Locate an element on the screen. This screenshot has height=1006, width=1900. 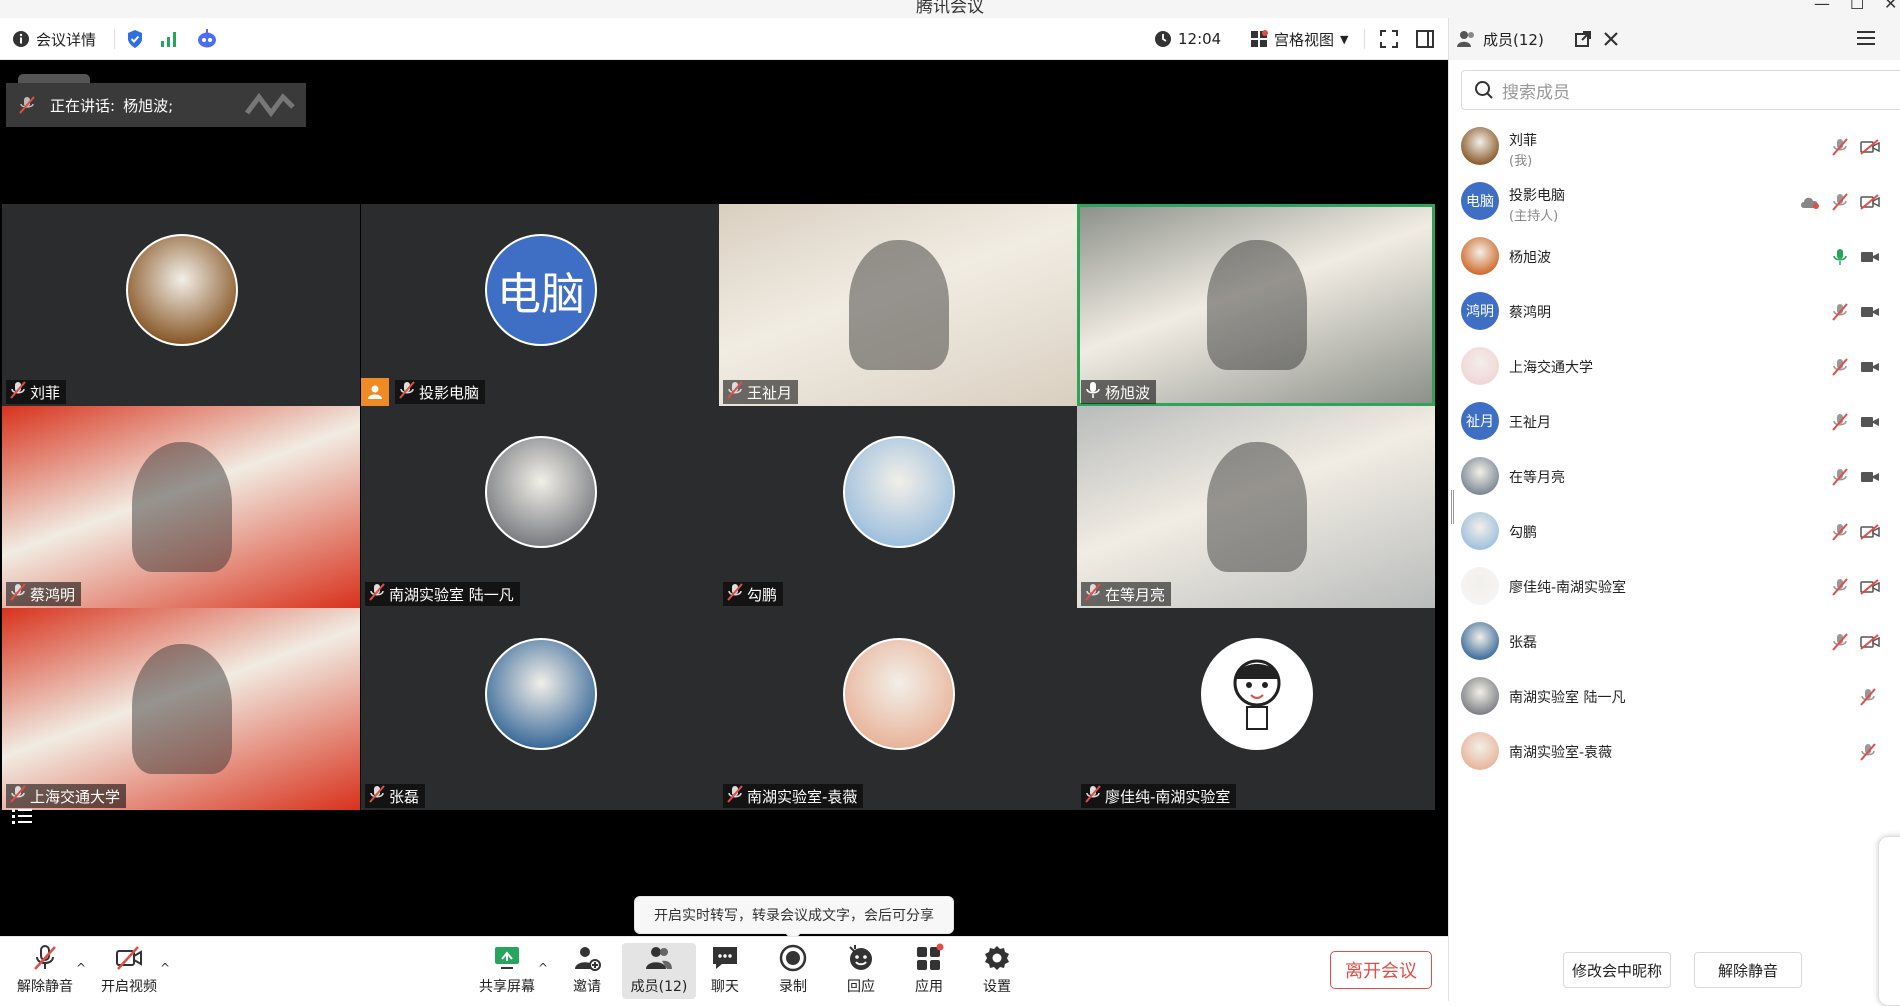
member-row: 廖佳纯-南湖实验室 is located at coordinates (1674, 587).